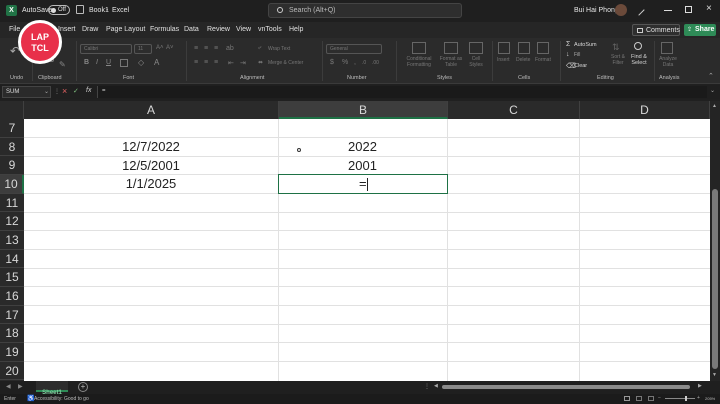 This screenshot has width=720, height=404. What do you see at coordinates (170, 48) in the screenshot?
I see `decrease-font-icon: A˅` at bounding box center [170, 48].